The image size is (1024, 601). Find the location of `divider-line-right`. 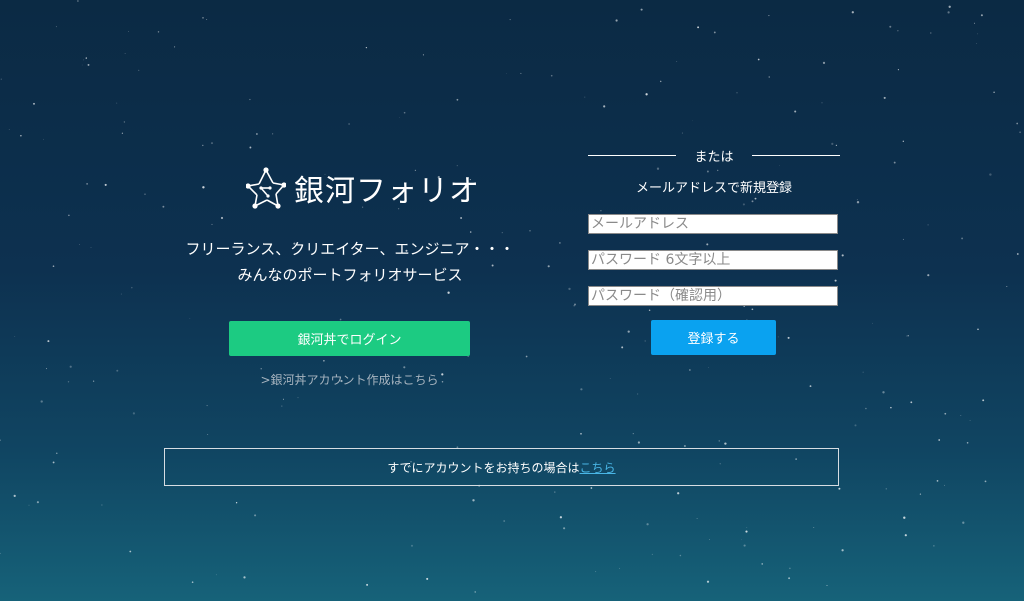

divider-line-right is located at coordinates (795, 155).